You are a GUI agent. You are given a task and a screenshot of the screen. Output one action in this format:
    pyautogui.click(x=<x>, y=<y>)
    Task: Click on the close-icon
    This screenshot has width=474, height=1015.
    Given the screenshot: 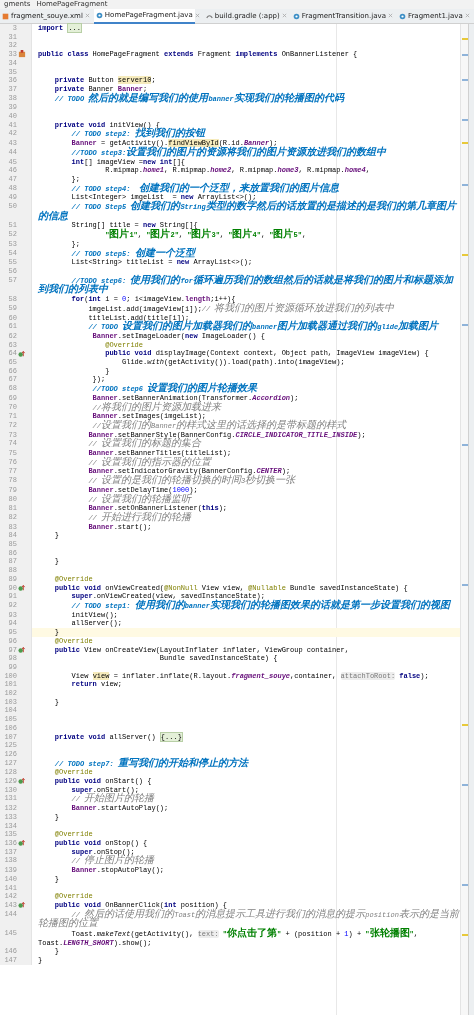 What is the action you would take?
    pyautogui.click(x=197, y=16)
    